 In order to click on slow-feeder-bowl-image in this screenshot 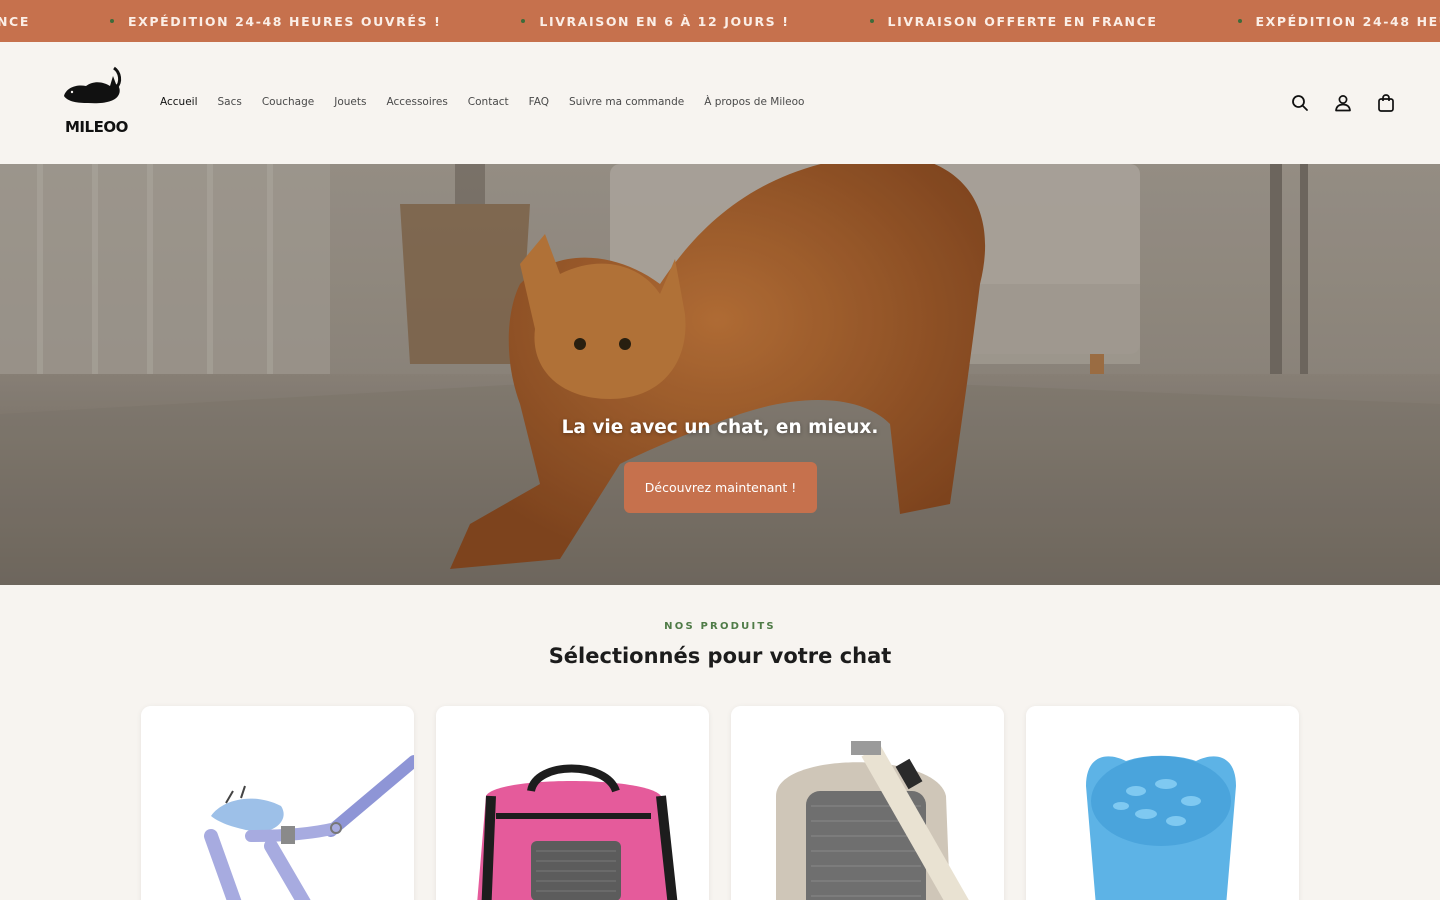, I will do `click(1162, 803)`.